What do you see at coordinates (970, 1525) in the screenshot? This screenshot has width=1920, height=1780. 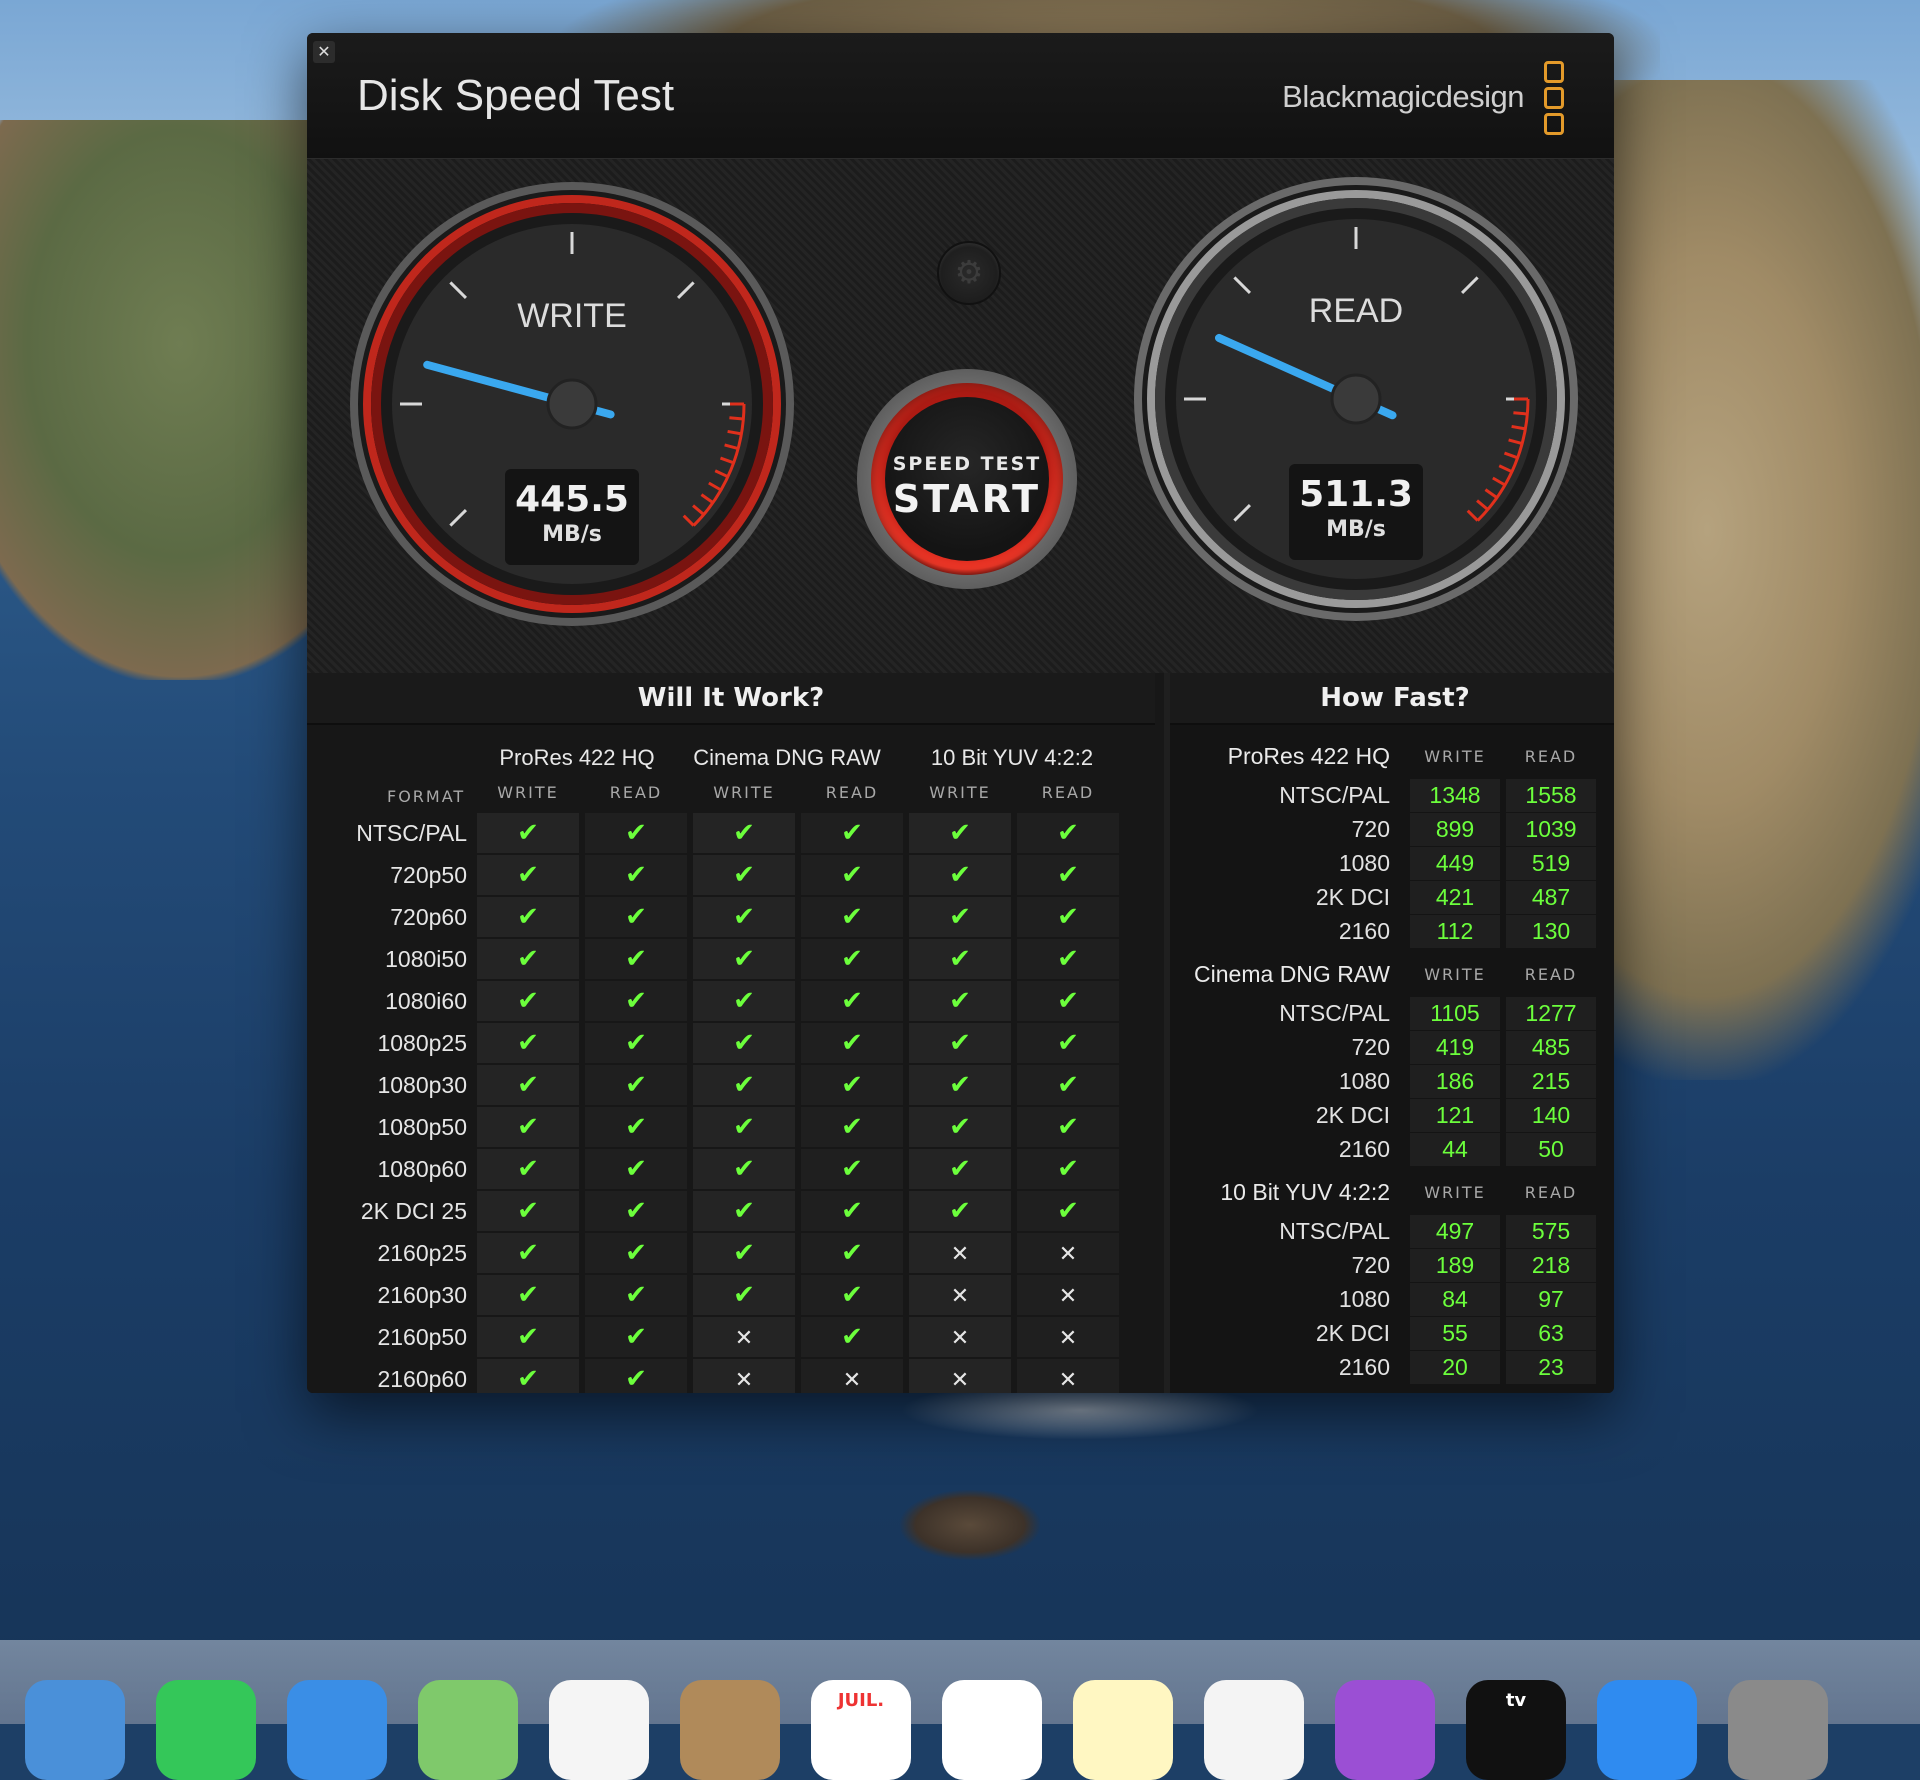 I see `rock` at bounding box center [970, 1525].